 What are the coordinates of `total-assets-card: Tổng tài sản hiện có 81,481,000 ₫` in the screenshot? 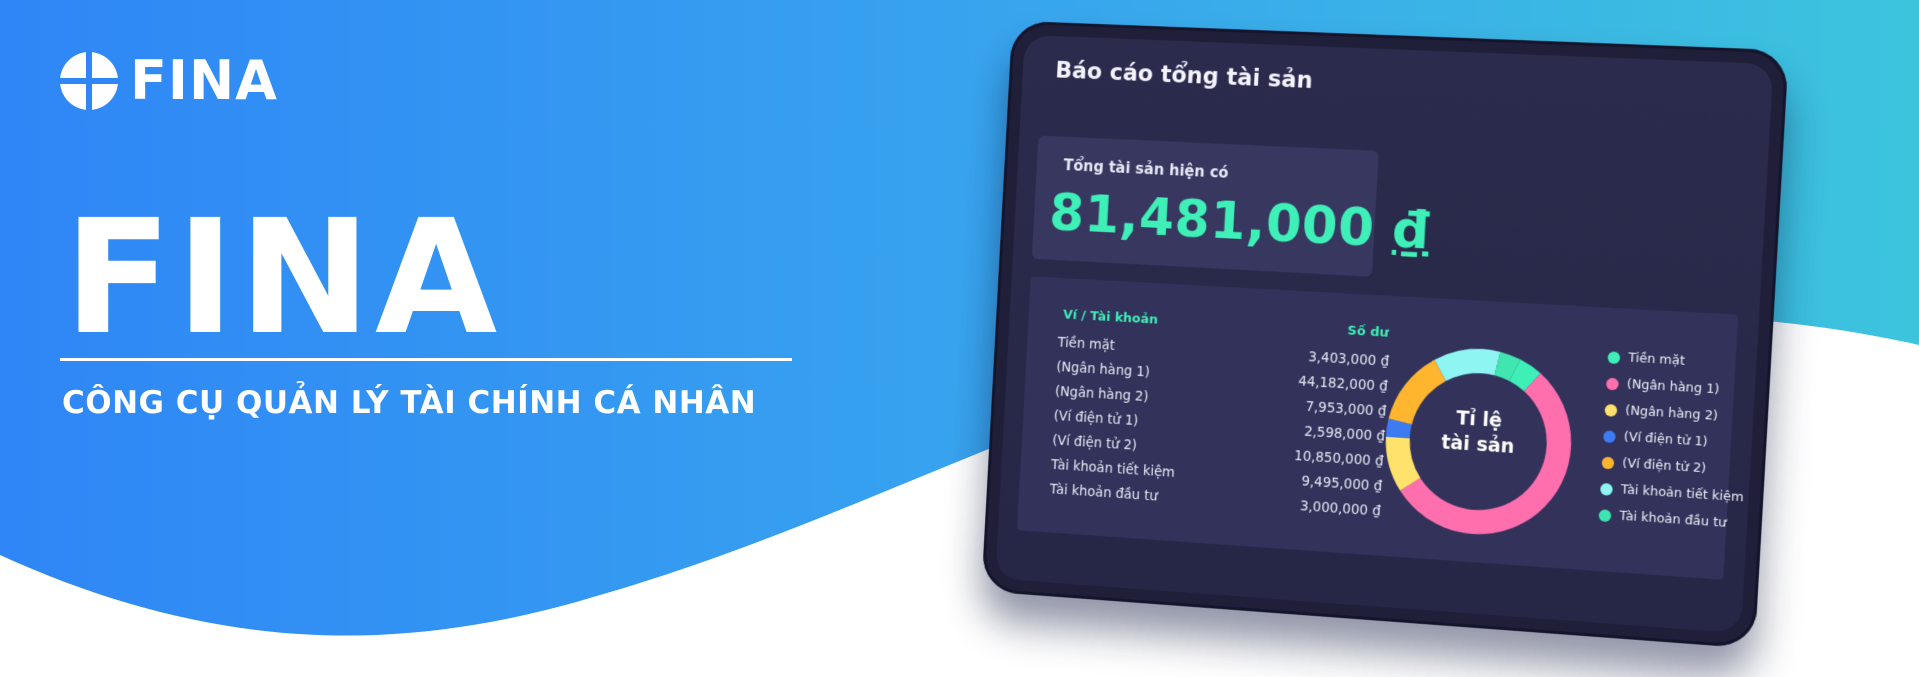 It's located at (1231, 206).